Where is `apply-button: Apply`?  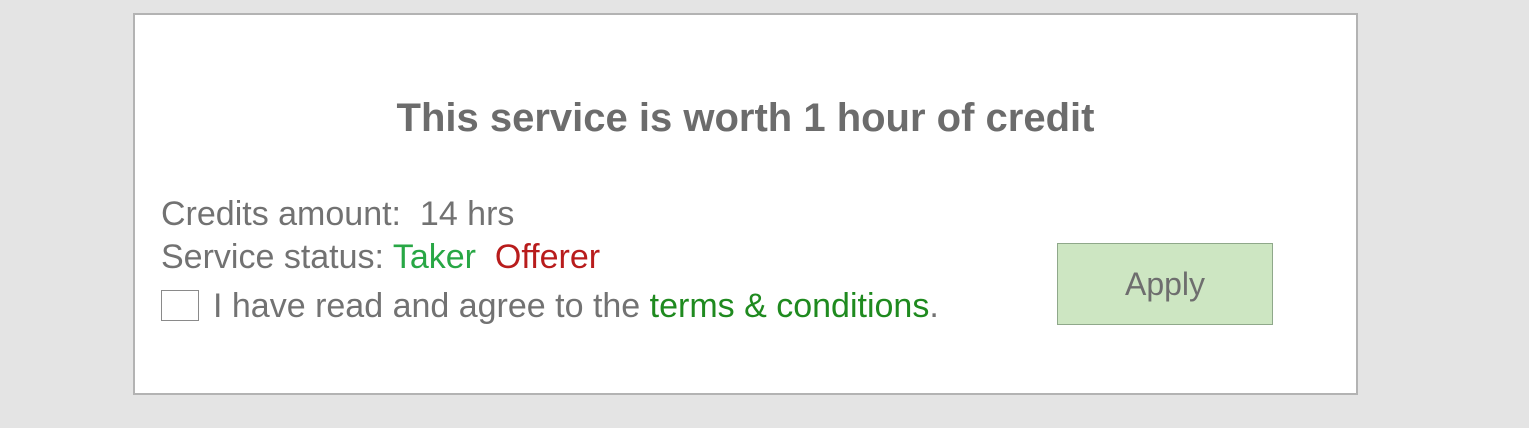
apply-button: Apply is located at coordinates (1165, 284).